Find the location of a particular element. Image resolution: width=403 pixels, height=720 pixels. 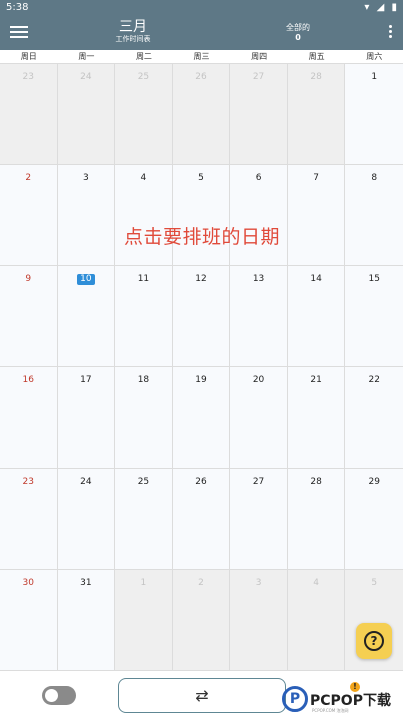

calendar-day-cell: 13 is located at coordinates (259, 317).